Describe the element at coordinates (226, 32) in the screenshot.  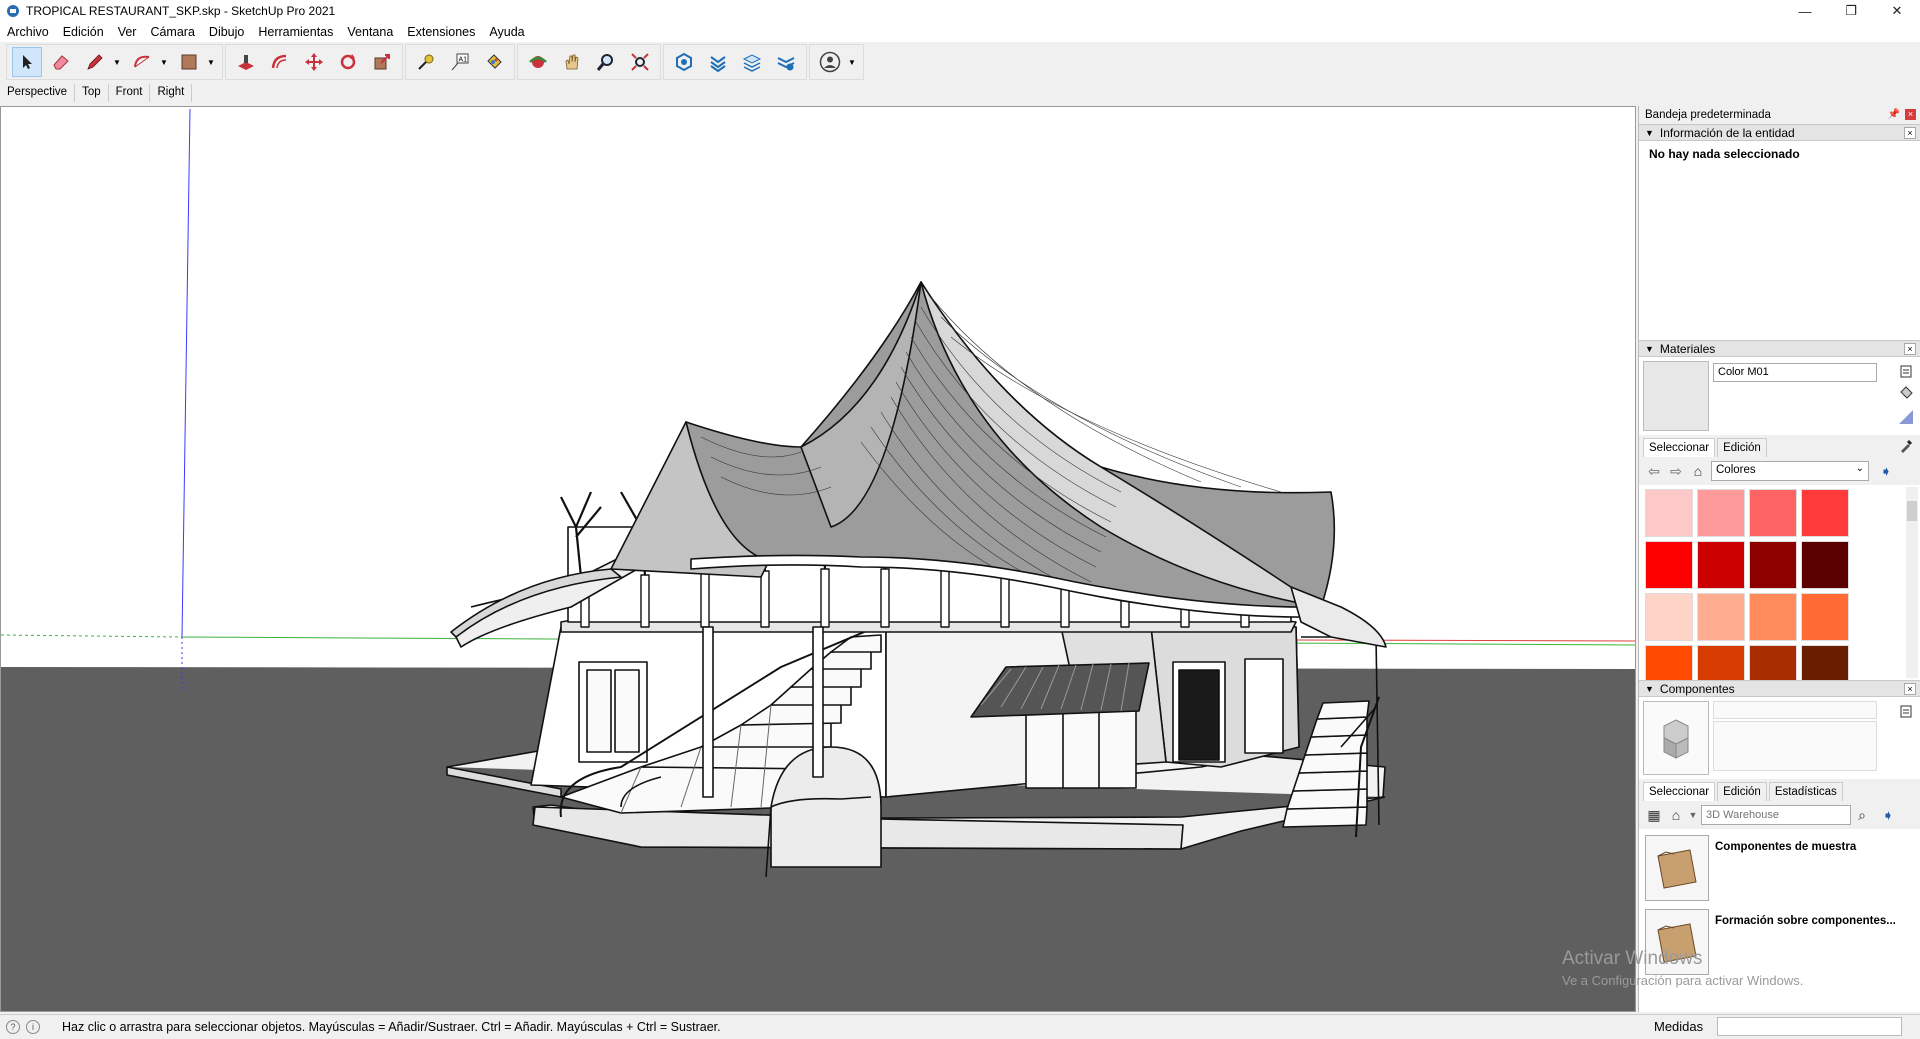
I see `menu-dibujo: Dibujo` at that location.